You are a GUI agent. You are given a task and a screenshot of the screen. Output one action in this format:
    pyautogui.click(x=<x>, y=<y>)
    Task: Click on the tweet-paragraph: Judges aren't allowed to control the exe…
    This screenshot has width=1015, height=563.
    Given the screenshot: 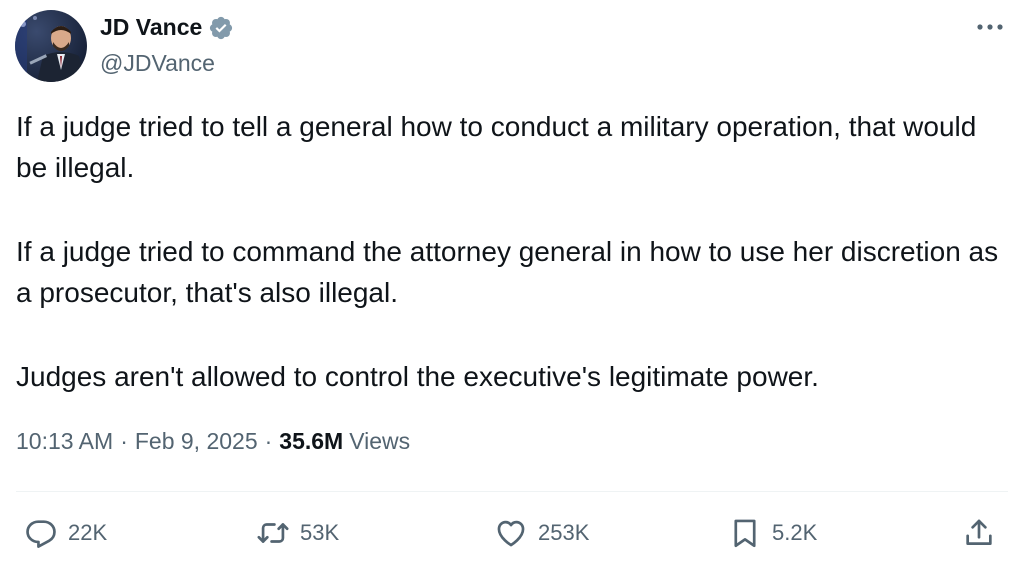 What is the action you would take?
    pyautogui.click(x=417, y=376)
    